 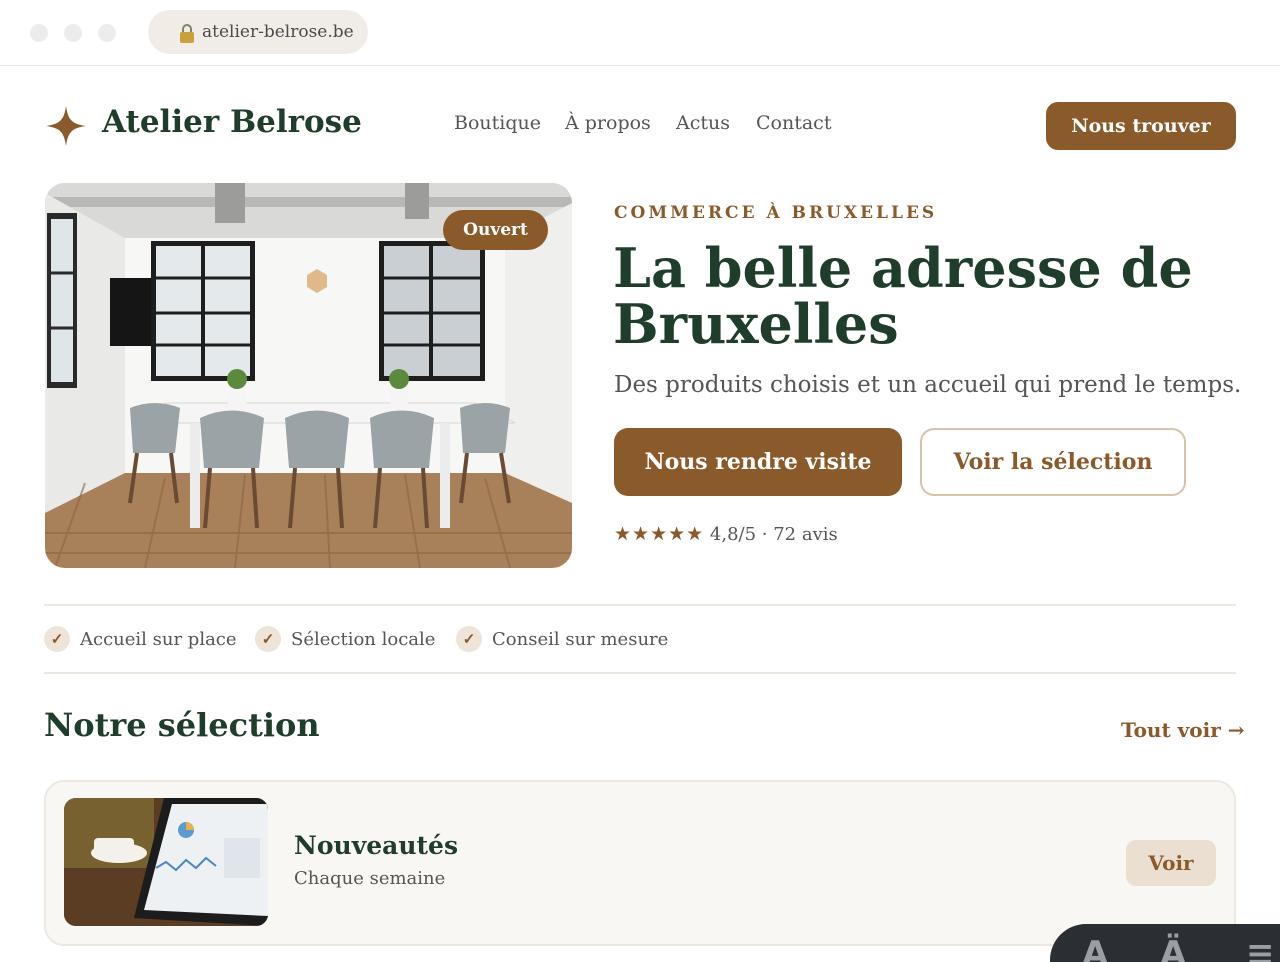 I want to click on window-minimize-dot, so click(x=73, y=33).